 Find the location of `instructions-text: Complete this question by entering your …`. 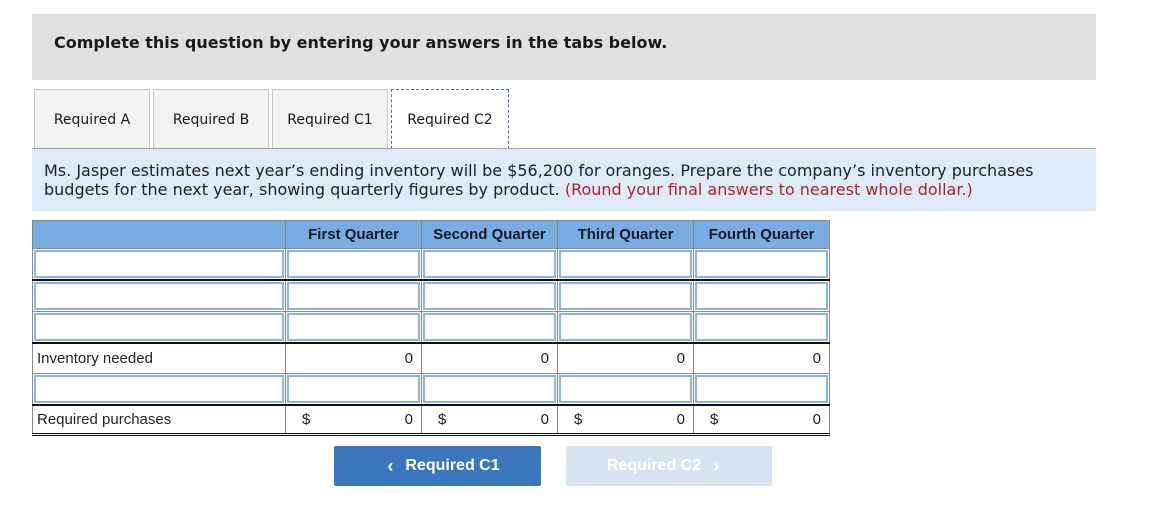

instructions-text: Complete this question by entering your … is located at coordinates (361, 42).